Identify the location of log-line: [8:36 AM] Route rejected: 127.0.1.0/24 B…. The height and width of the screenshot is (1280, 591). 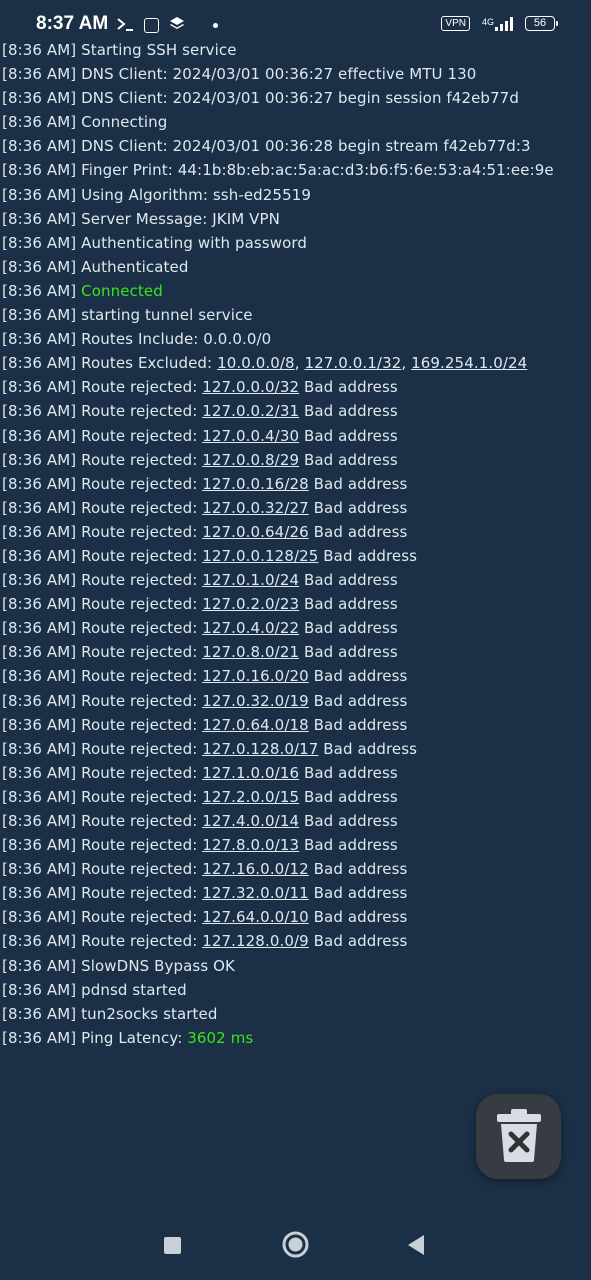
(296, 580).